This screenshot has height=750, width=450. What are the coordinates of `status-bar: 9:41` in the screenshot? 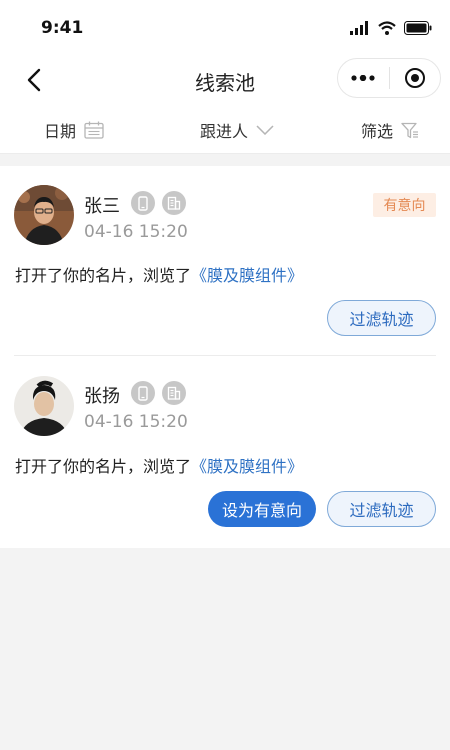 It's located at (225, 29).